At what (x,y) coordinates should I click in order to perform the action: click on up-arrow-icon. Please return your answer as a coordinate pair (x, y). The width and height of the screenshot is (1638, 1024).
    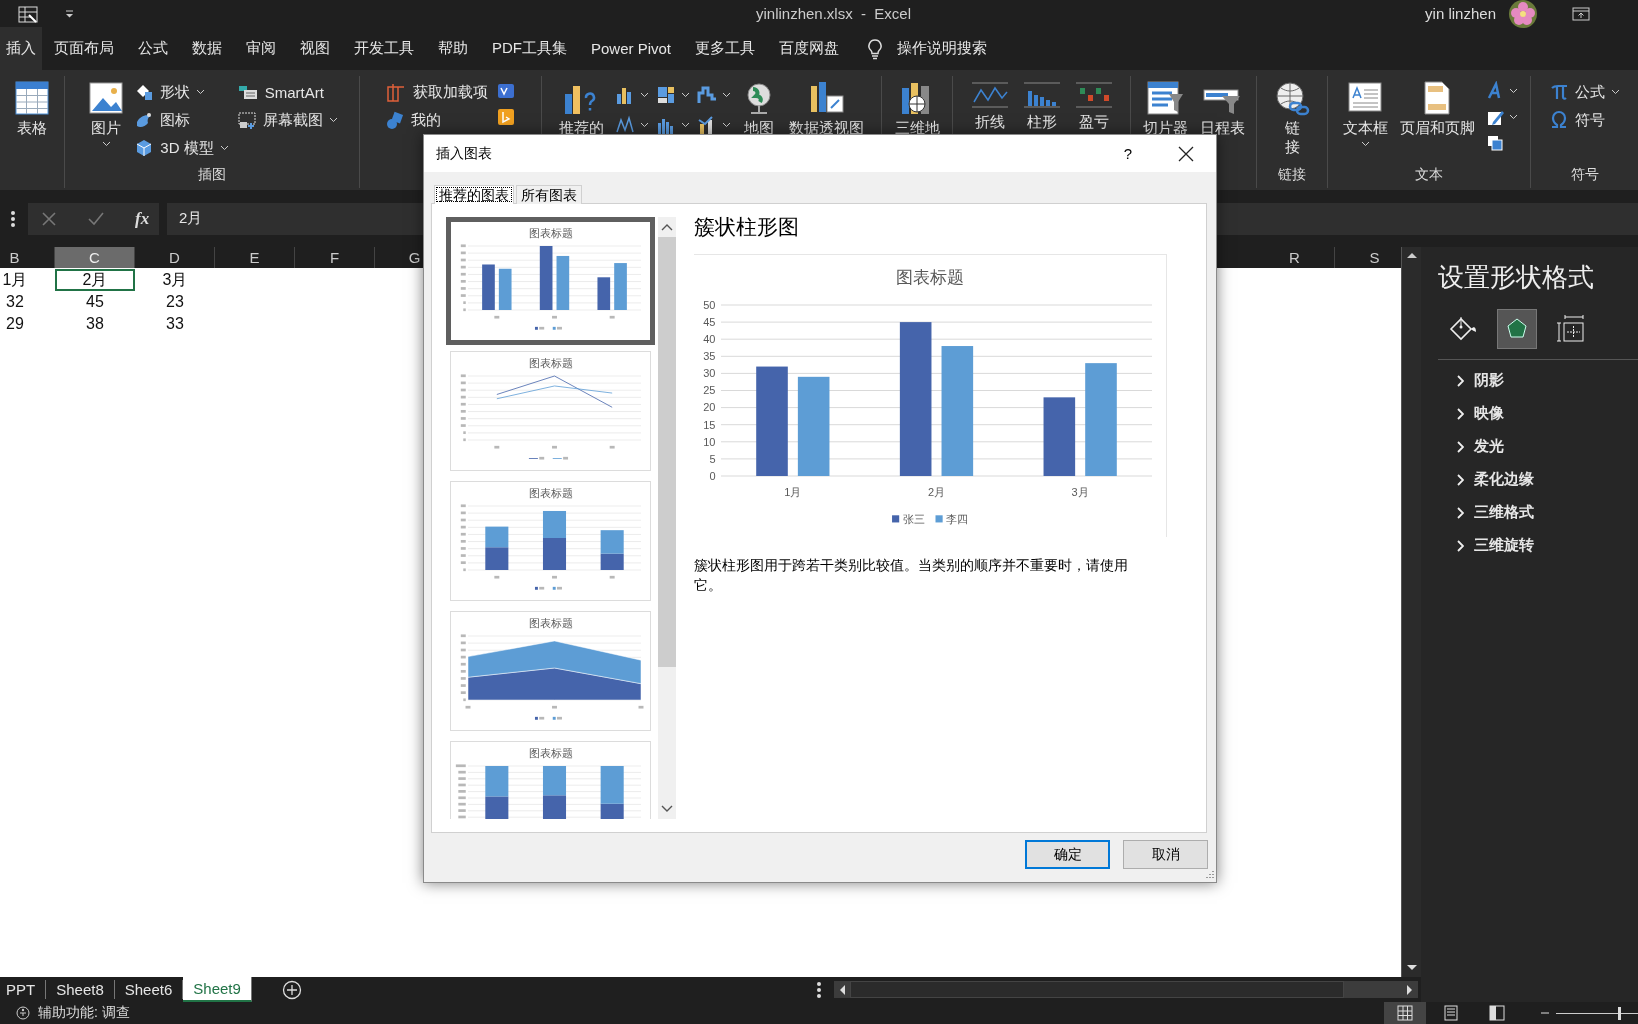
    Looking at the image, I should click on (1411, 255).